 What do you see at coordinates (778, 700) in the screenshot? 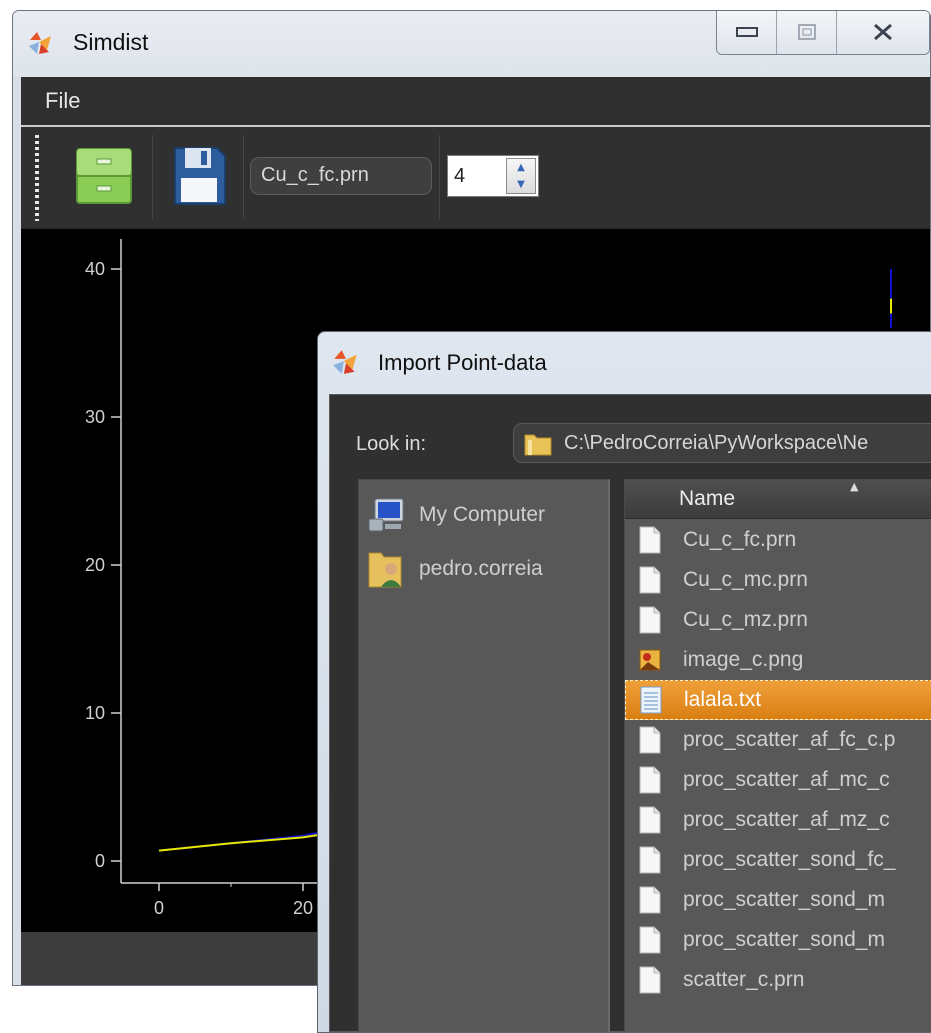
I see `file-row: lalala.txt` at bounding box center [778, 700].